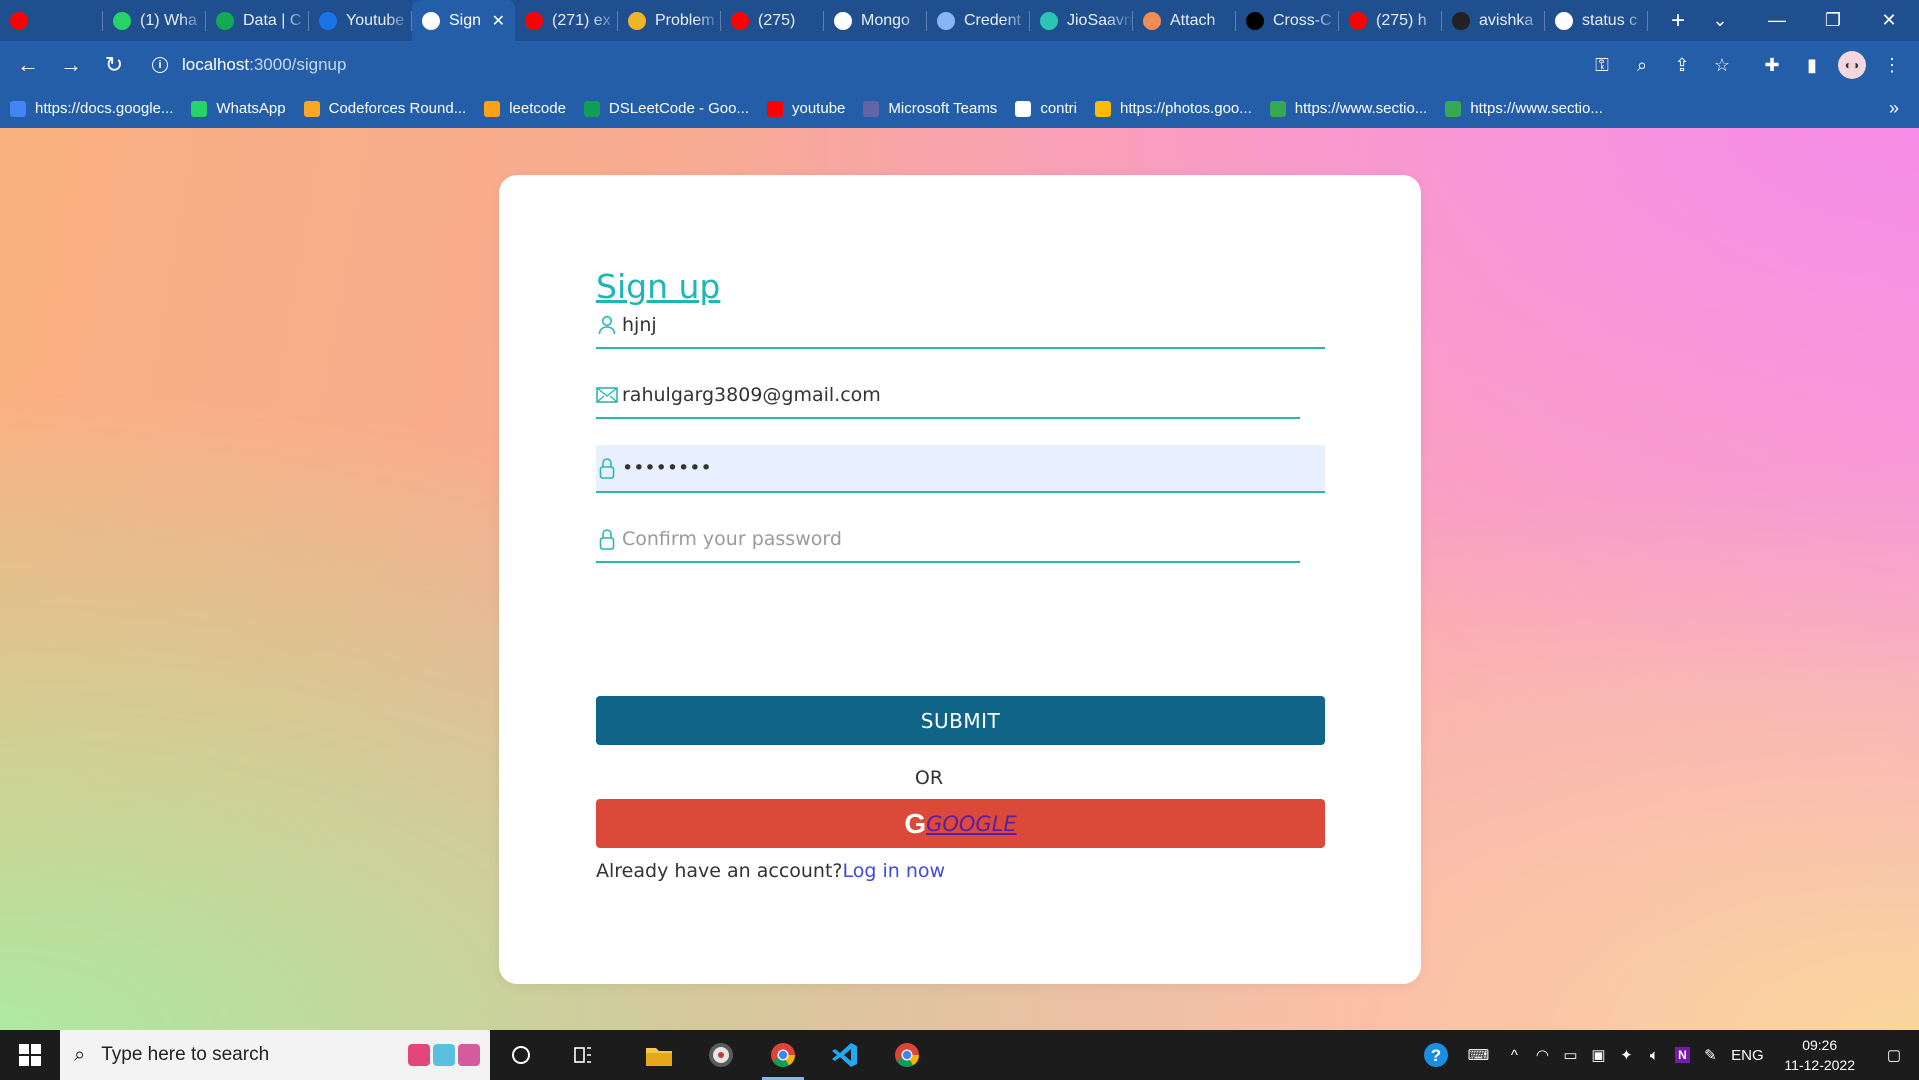  What do you see at coordinates (521, 1055) in the screenshot?
I see `cortana-icon` at bounding box center [521, 1055].